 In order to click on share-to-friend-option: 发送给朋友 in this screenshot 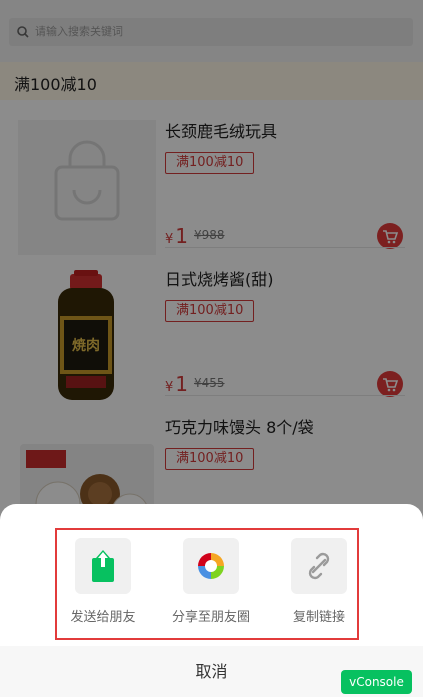, I will do `click(103, 588)`.